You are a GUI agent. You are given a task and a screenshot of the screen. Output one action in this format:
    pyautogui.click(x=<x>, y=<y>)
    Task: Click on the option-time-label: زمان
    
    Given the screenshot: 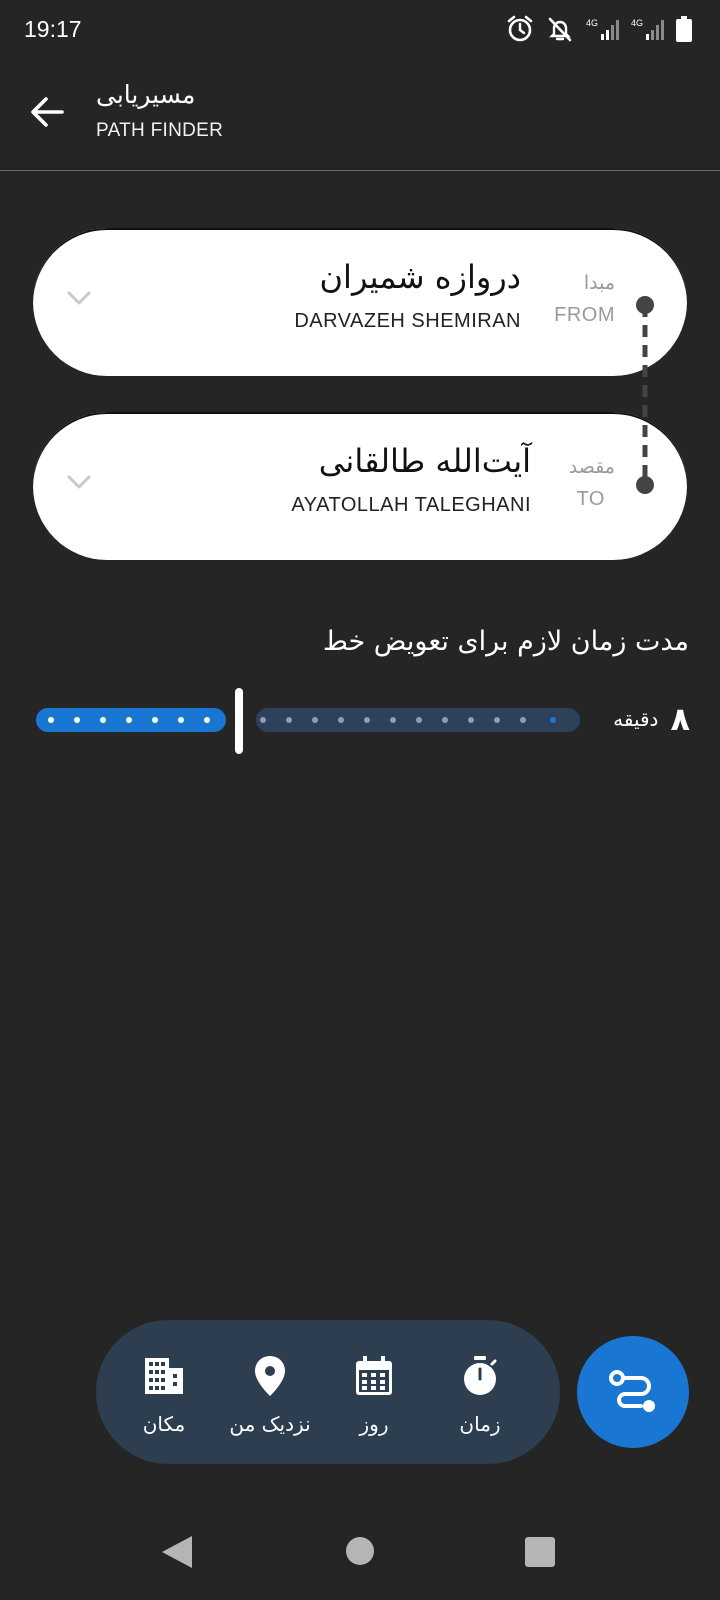 What is the action you would take?
    pyautogui.click(x=480, y=1424)
    